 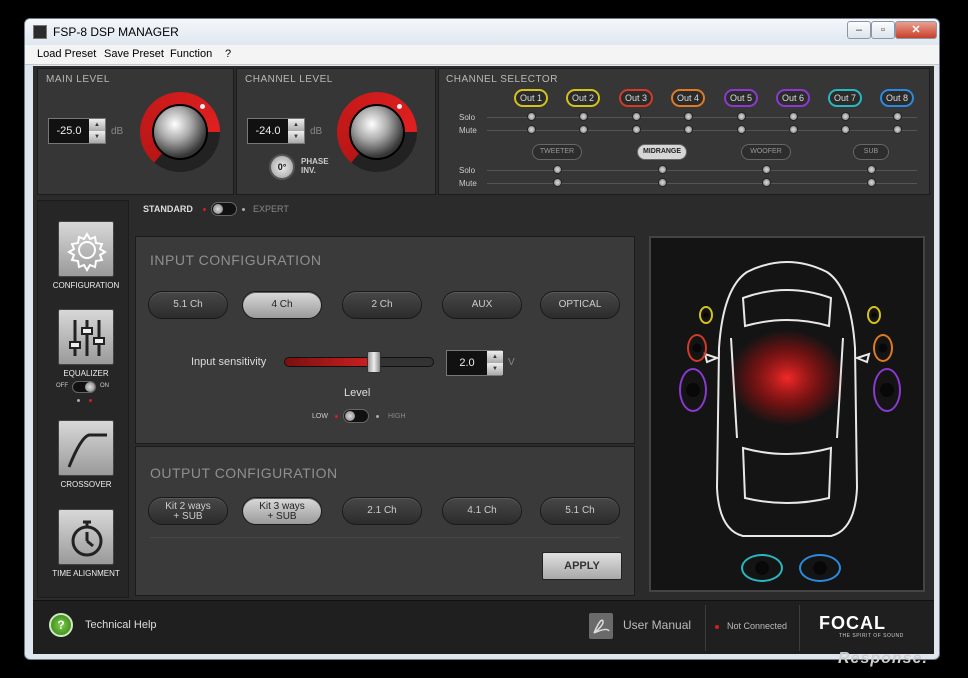 I want to click on channel-level-knob, so click(x=377, y=132).